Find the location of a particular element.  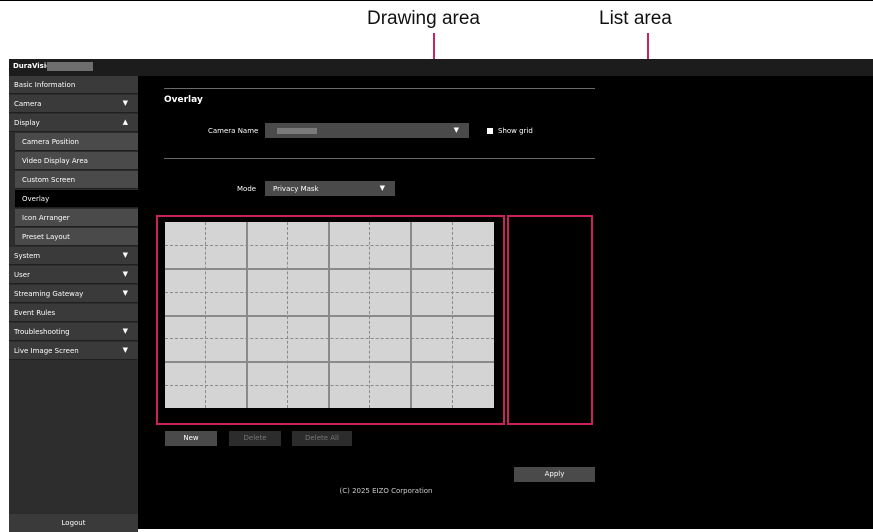

sidebar-item-label: Custom Screen is located at coordinates (49, 180).